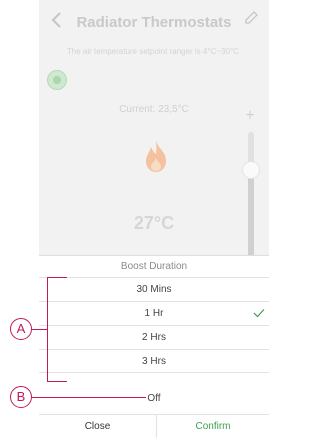  I want to click on plus-icon: +, so click(250, 116).